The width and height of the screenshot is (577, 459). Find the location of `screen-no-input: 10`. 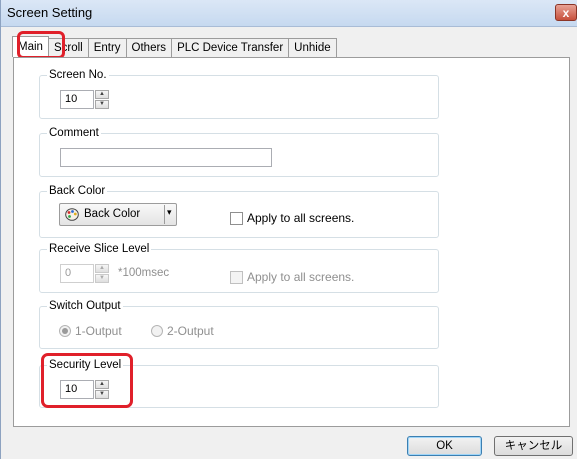

screen-no-input: 10 is located at coordinates (77, 99).